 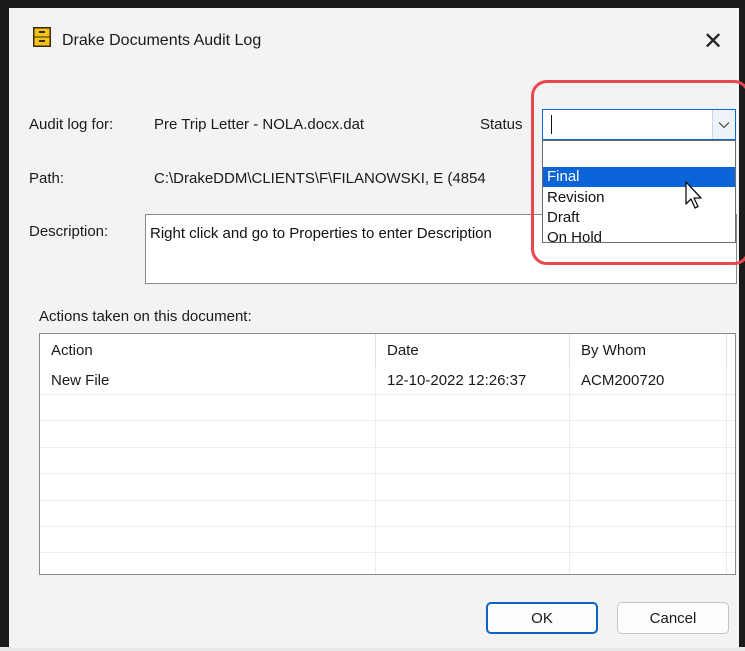 What do you see at coordinates (742, 325) in the screenshot?
I see `screen-frame-right` at bounding box center [742, 325].